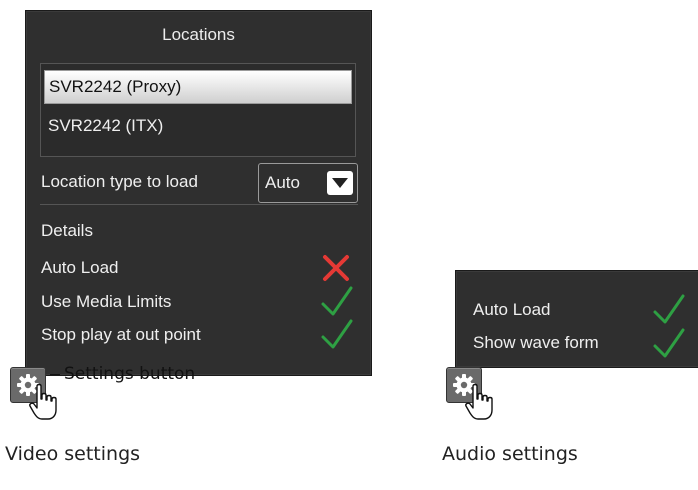 The width and height of the screenshot is (698, 490). Describe the element at coordinates (512, 309) in the screenshot. I see `audio-auto-load-label: Auto Load` at that location.